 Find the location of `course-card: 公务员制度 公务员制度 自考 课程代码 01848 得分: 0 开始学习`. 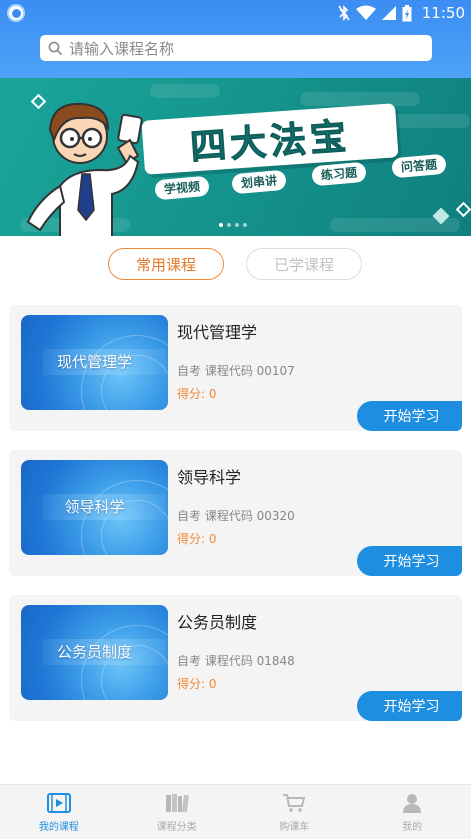

course-card: 公务员制度 公务员制度 自考 课程代码 01848 得分: 0 开始学习 is located at coordinates (235, 658).